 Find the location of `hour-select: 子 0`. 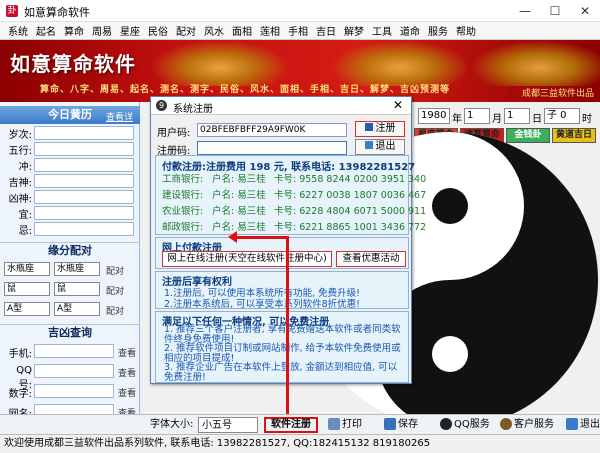

hour-select: 子 0 is located at coordinates (562, 116).